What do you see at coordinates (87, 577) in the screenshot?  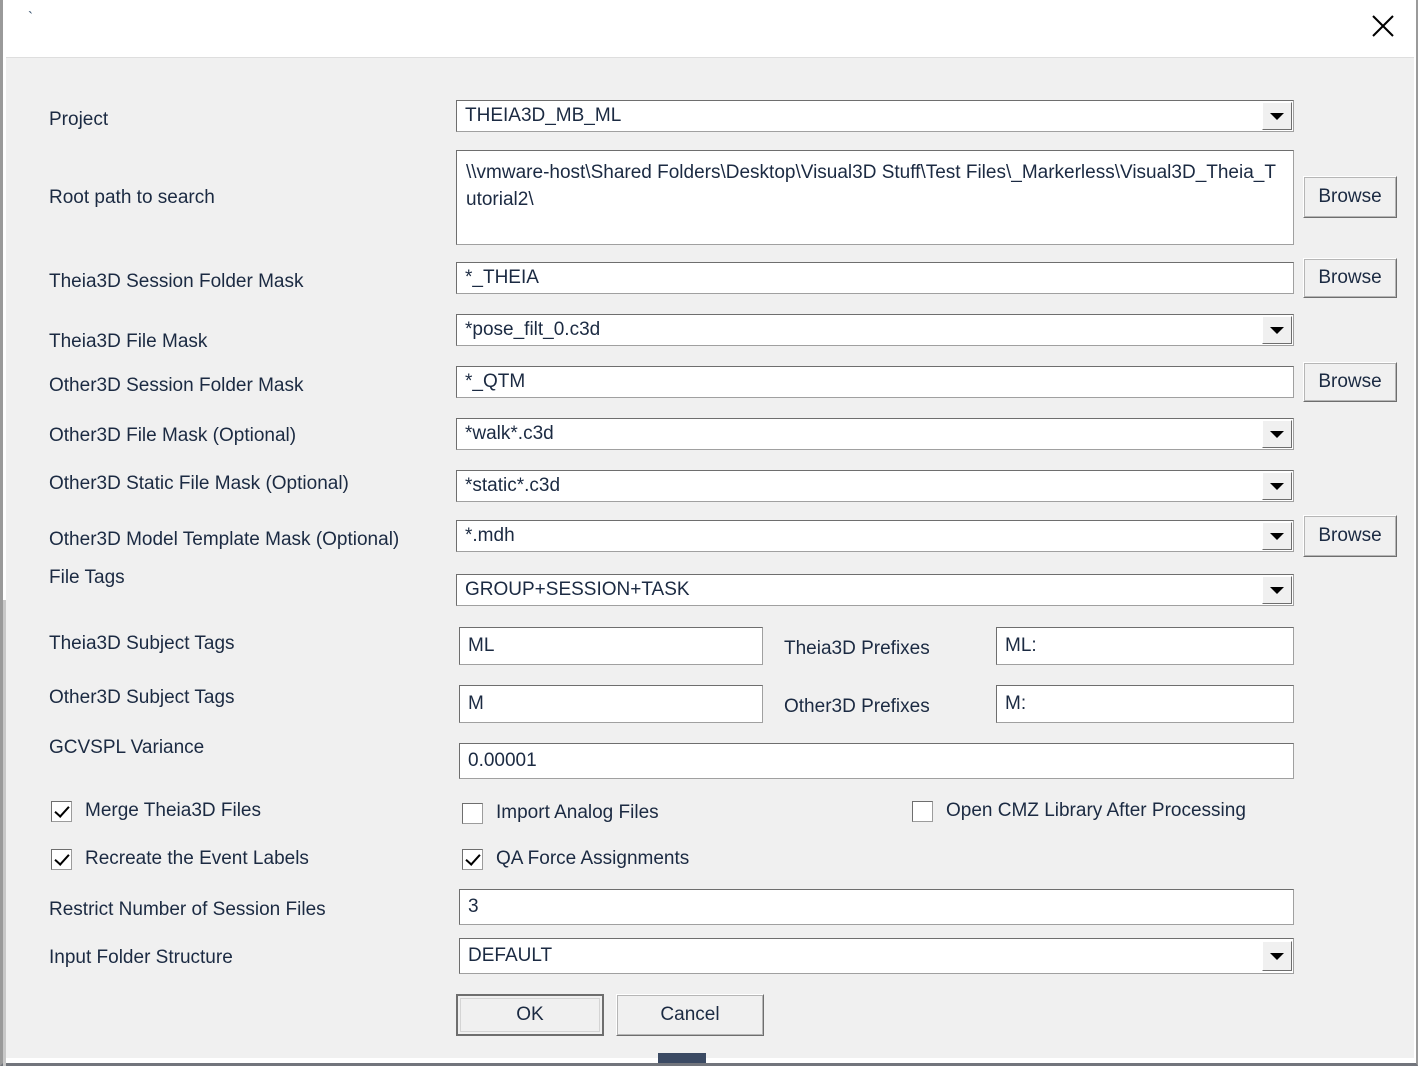 I see `label-file-tags: File Tags` at bounding box center [87, 577].